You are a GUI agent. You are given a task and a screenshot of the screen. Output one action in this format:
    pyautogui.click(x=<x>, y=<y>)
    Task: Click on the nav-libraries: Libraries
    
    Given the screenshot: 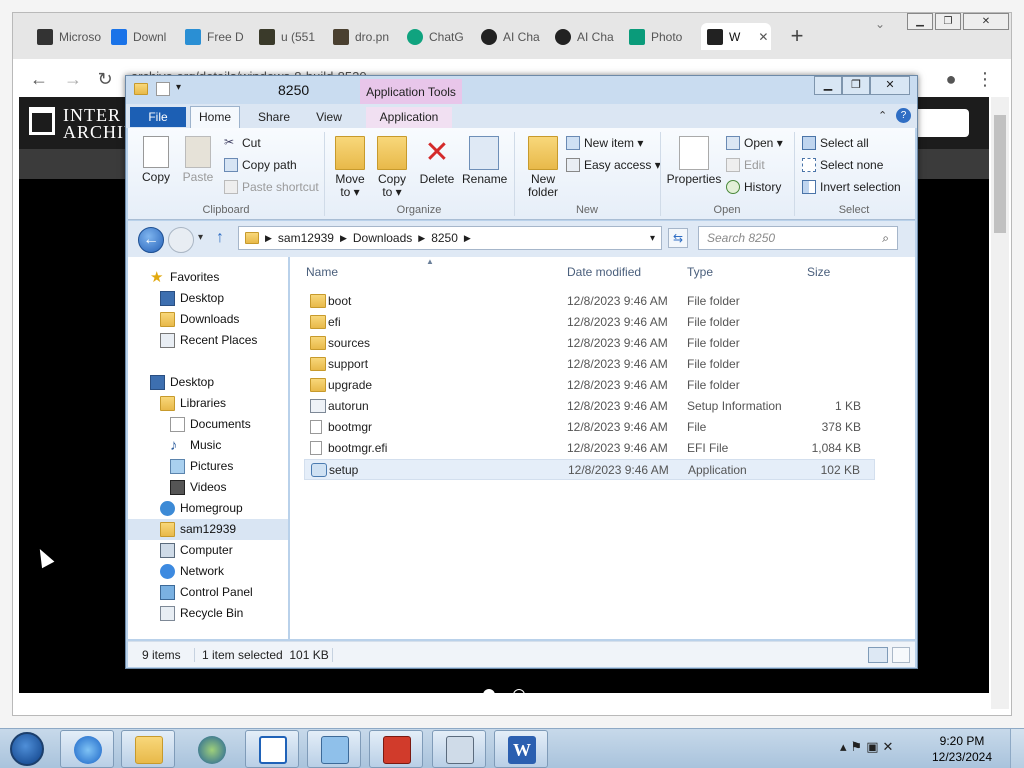 What is the action you would take?
    pyautogui.click(x=208, y=403)
    